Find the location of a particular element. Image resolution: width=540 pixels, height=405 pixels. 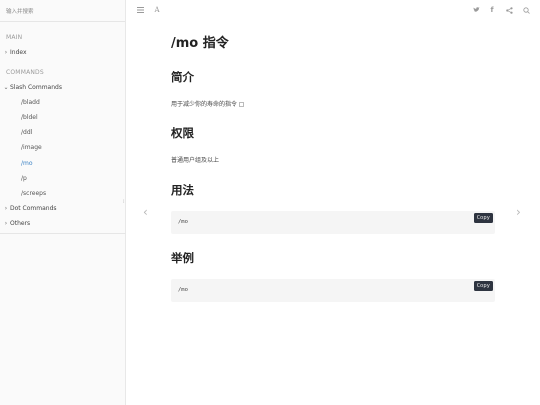

chevron-down-icon: ⌄ is located at coordinates (6, 87).